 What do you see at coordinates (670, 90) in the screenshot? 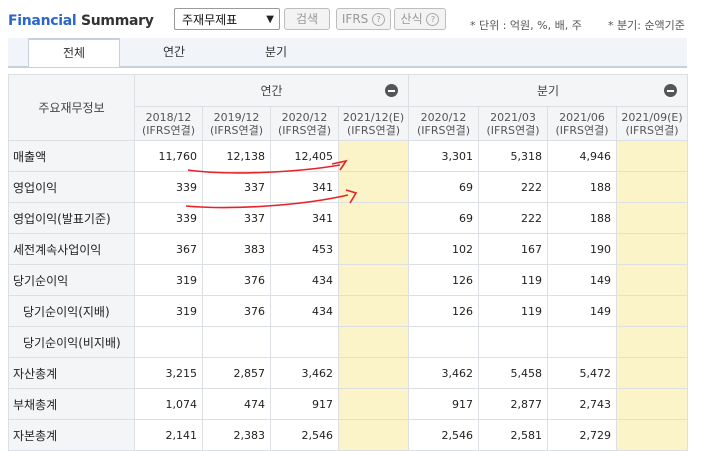
I see `collapse-quarter-icon` at bounding box center [670, 90].